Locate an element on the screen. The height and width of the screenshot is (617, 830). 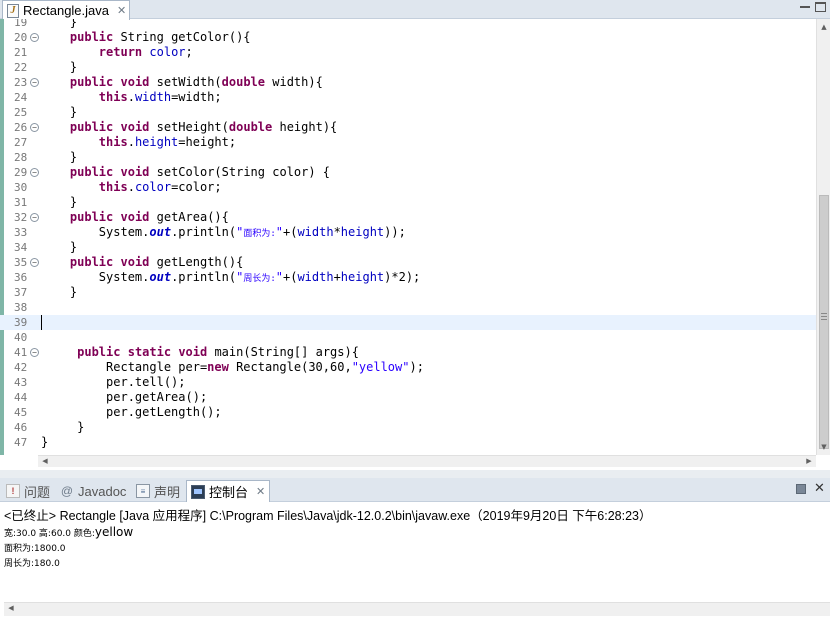
code-line: 38 is located at coordinates (408, 307).